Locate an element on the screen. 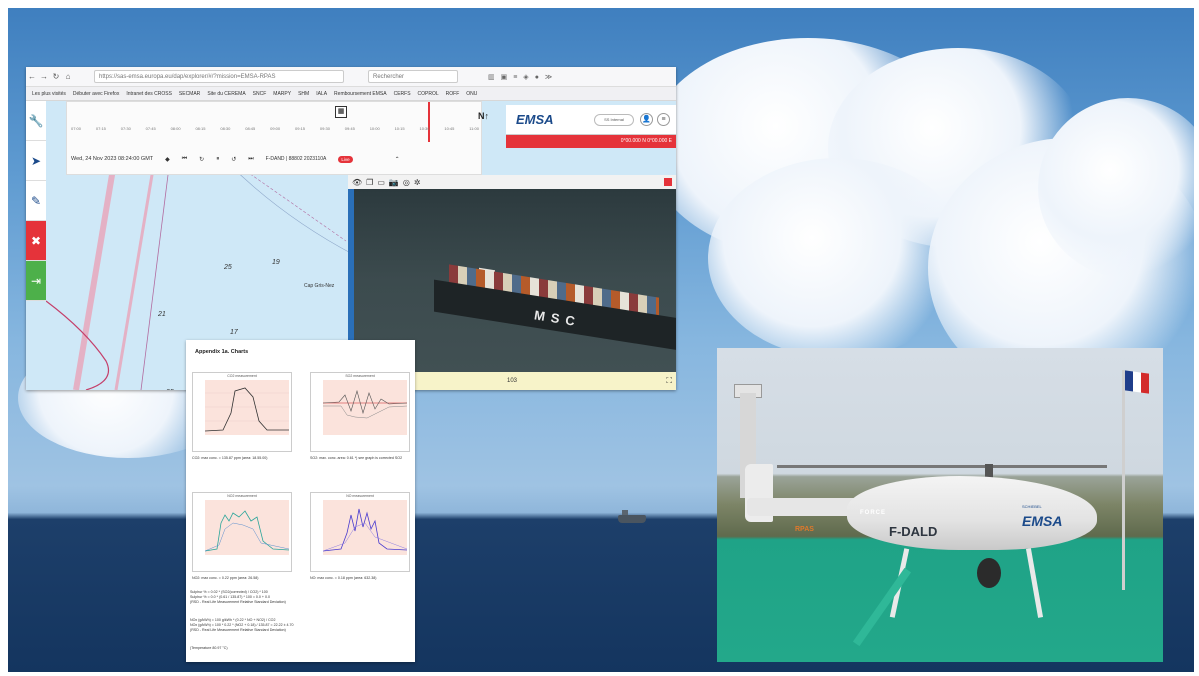 The height and width of the screenshot is (676, 1199). bookmark: Les plus visités is located at coordinates (49, 94).